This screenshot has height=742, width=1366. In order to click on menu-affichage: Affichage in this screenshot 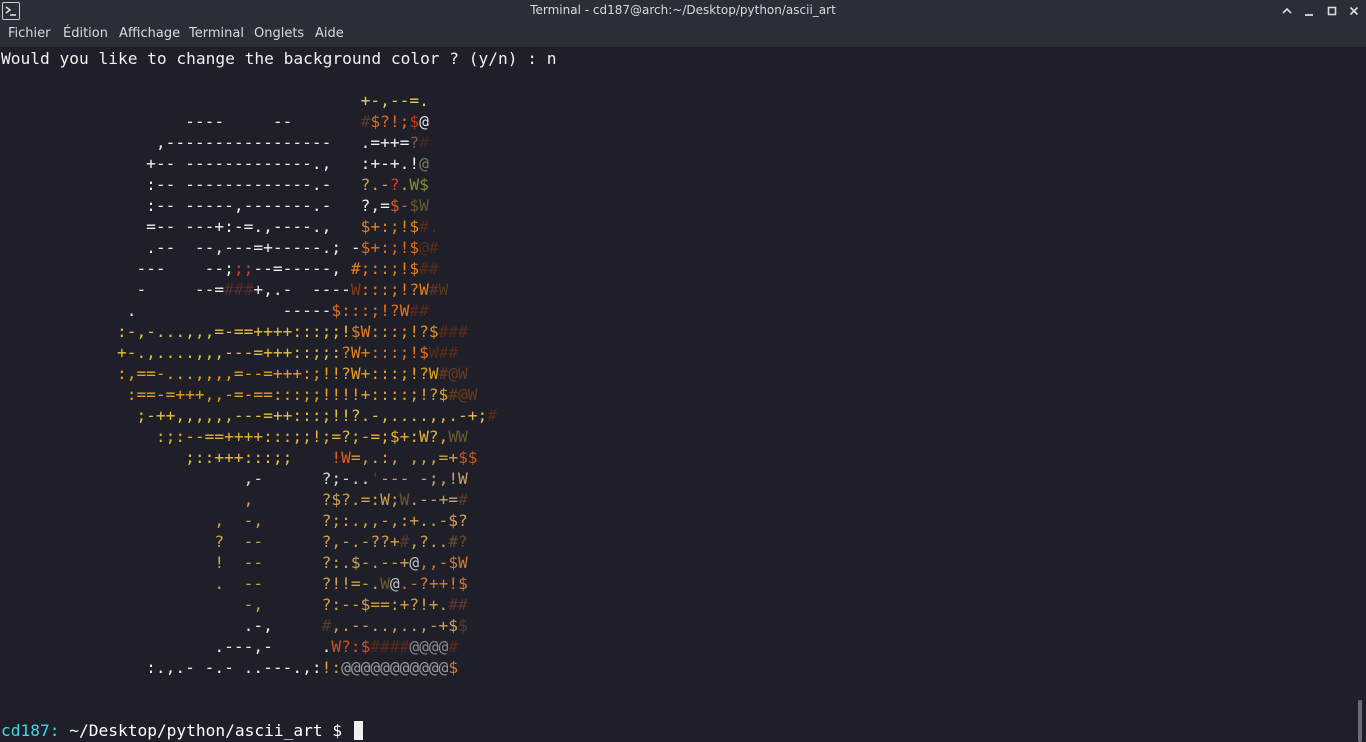, I will do `click(149, 33)`.